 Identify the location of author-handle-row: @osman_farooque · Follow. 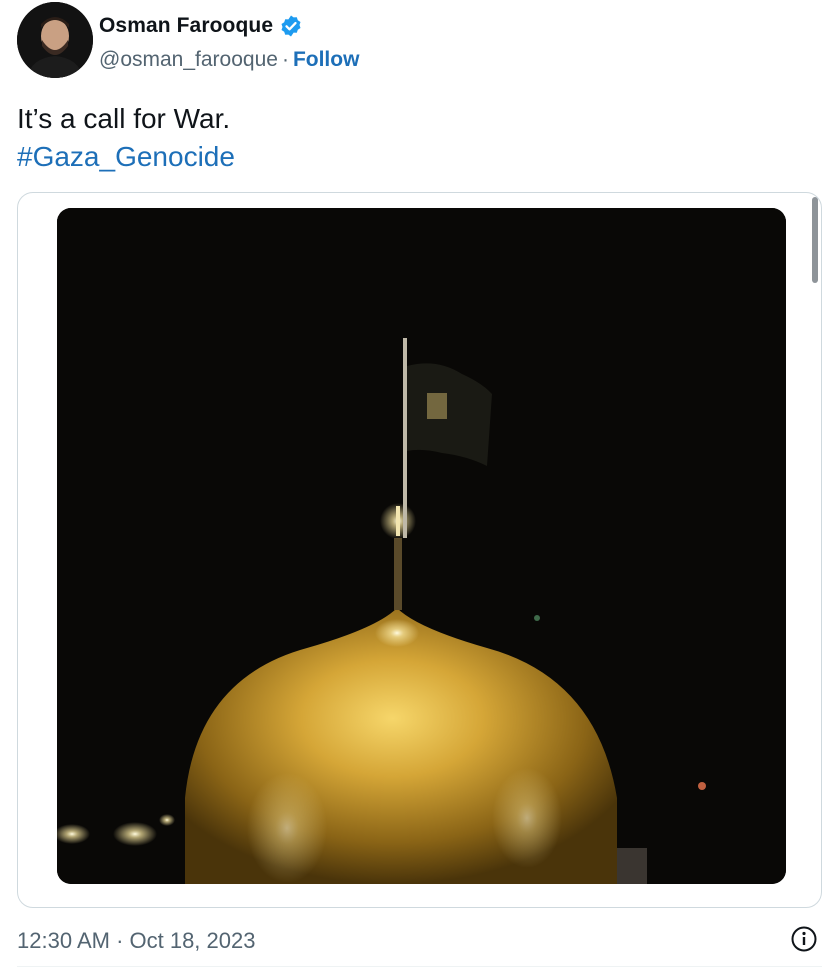
(229, 60).